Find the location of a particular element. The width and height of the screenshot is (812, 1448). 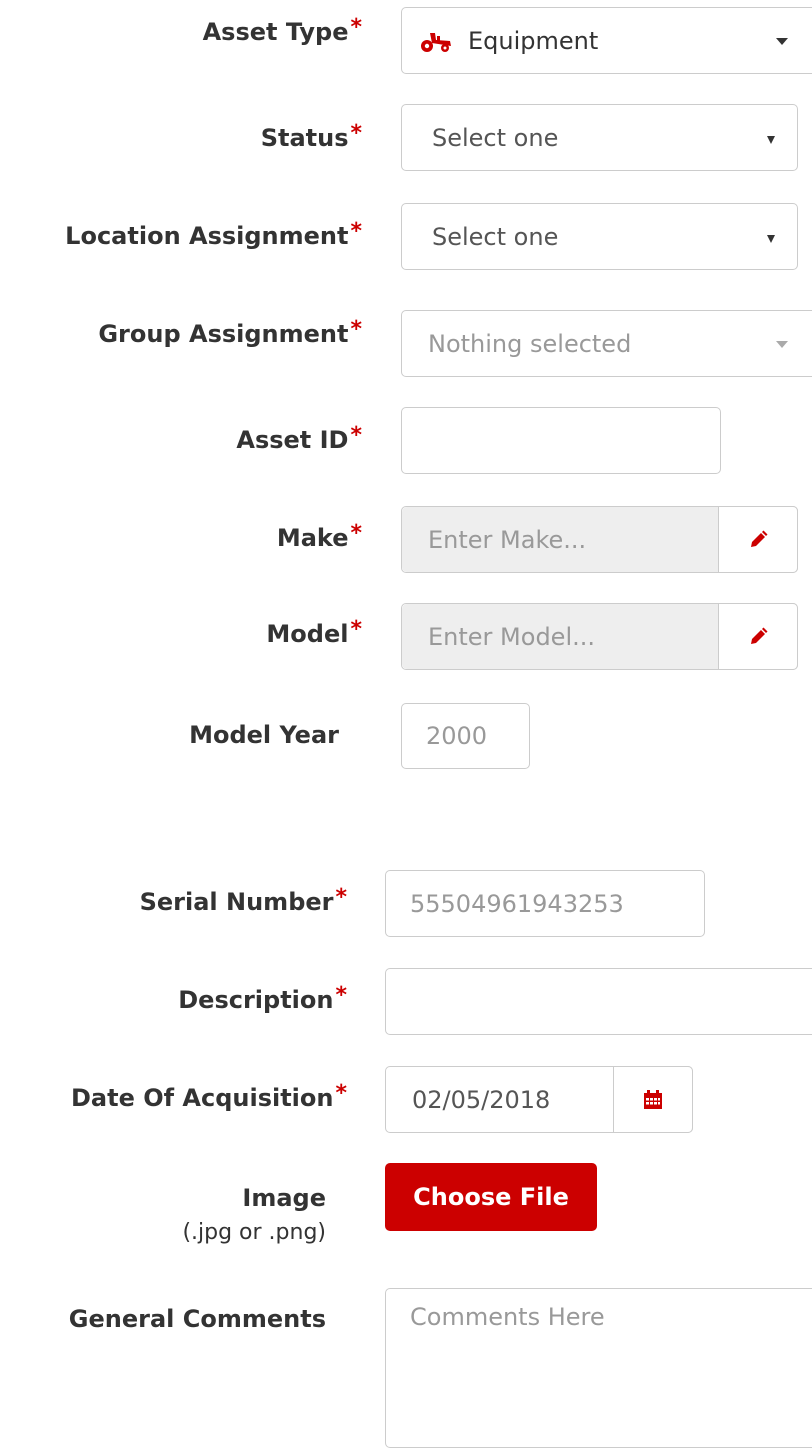

serial-number-label: Serial Number* is located at coordinates (243, 901).